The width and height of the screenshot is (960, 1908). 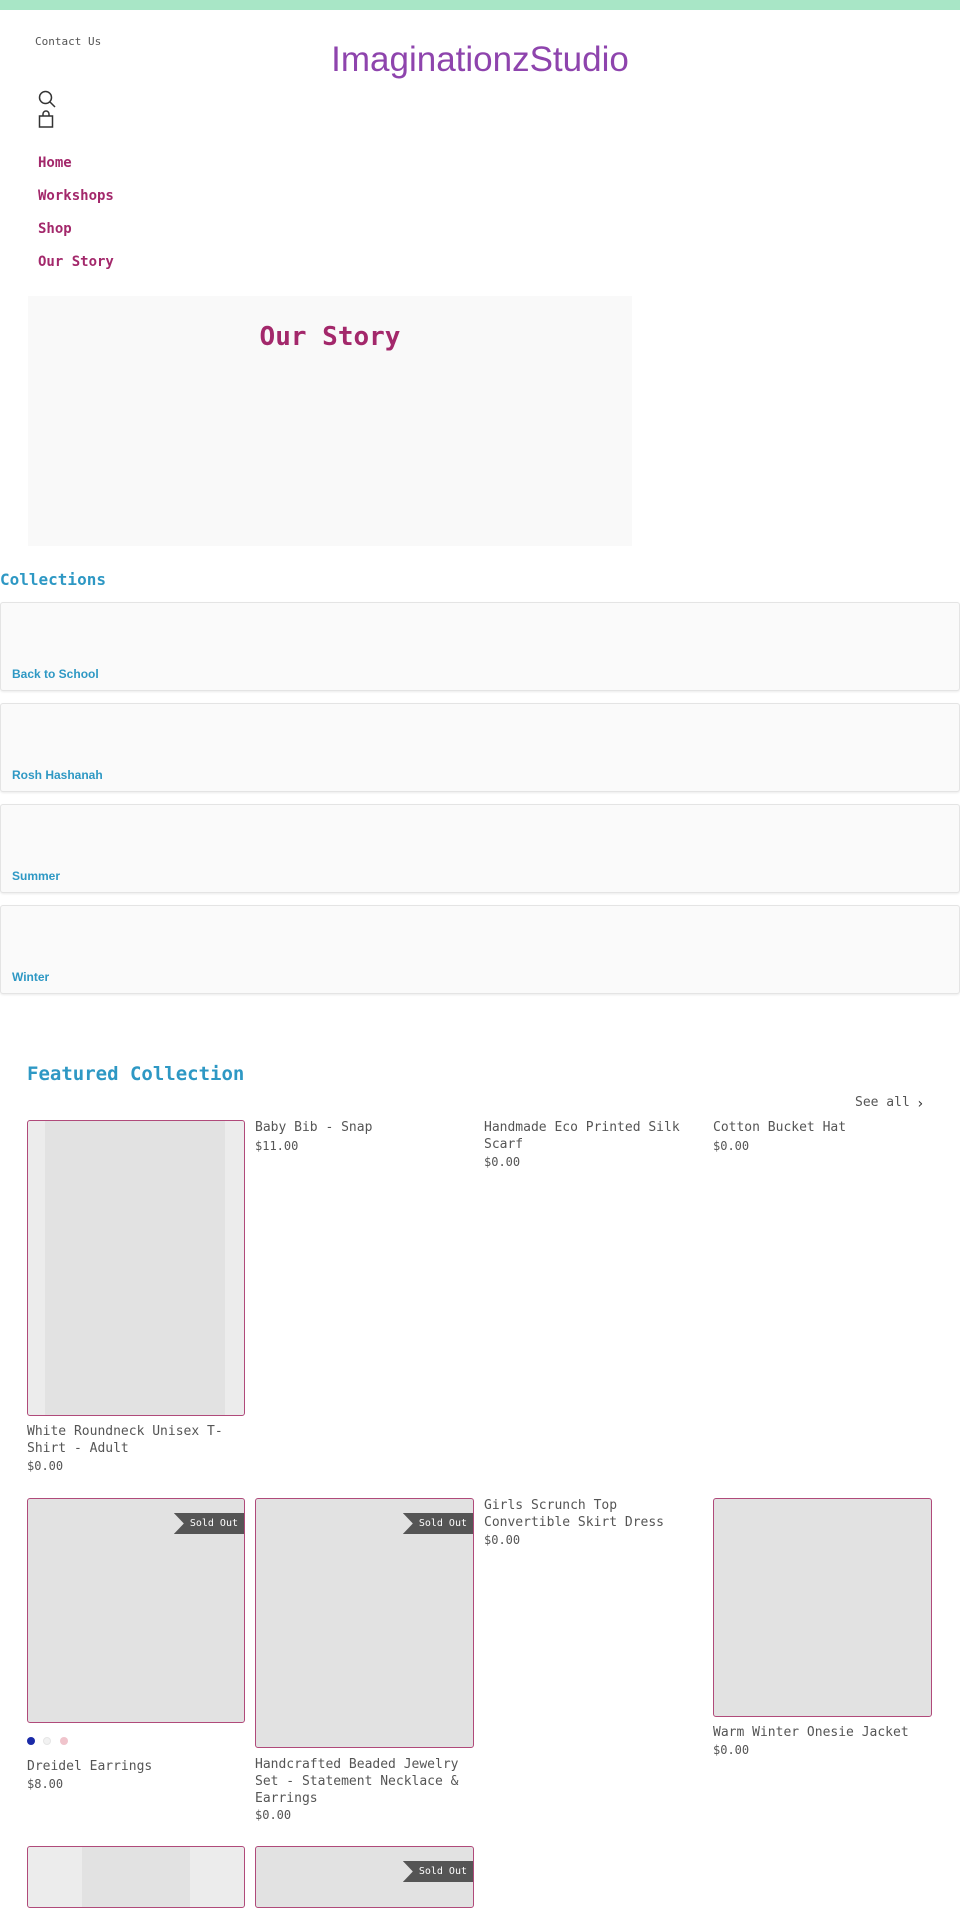 What do you see at coordinates (480, 949) in the screenshot?
I see `collection-card-winter: Winter` at bounding box center [480, 949].